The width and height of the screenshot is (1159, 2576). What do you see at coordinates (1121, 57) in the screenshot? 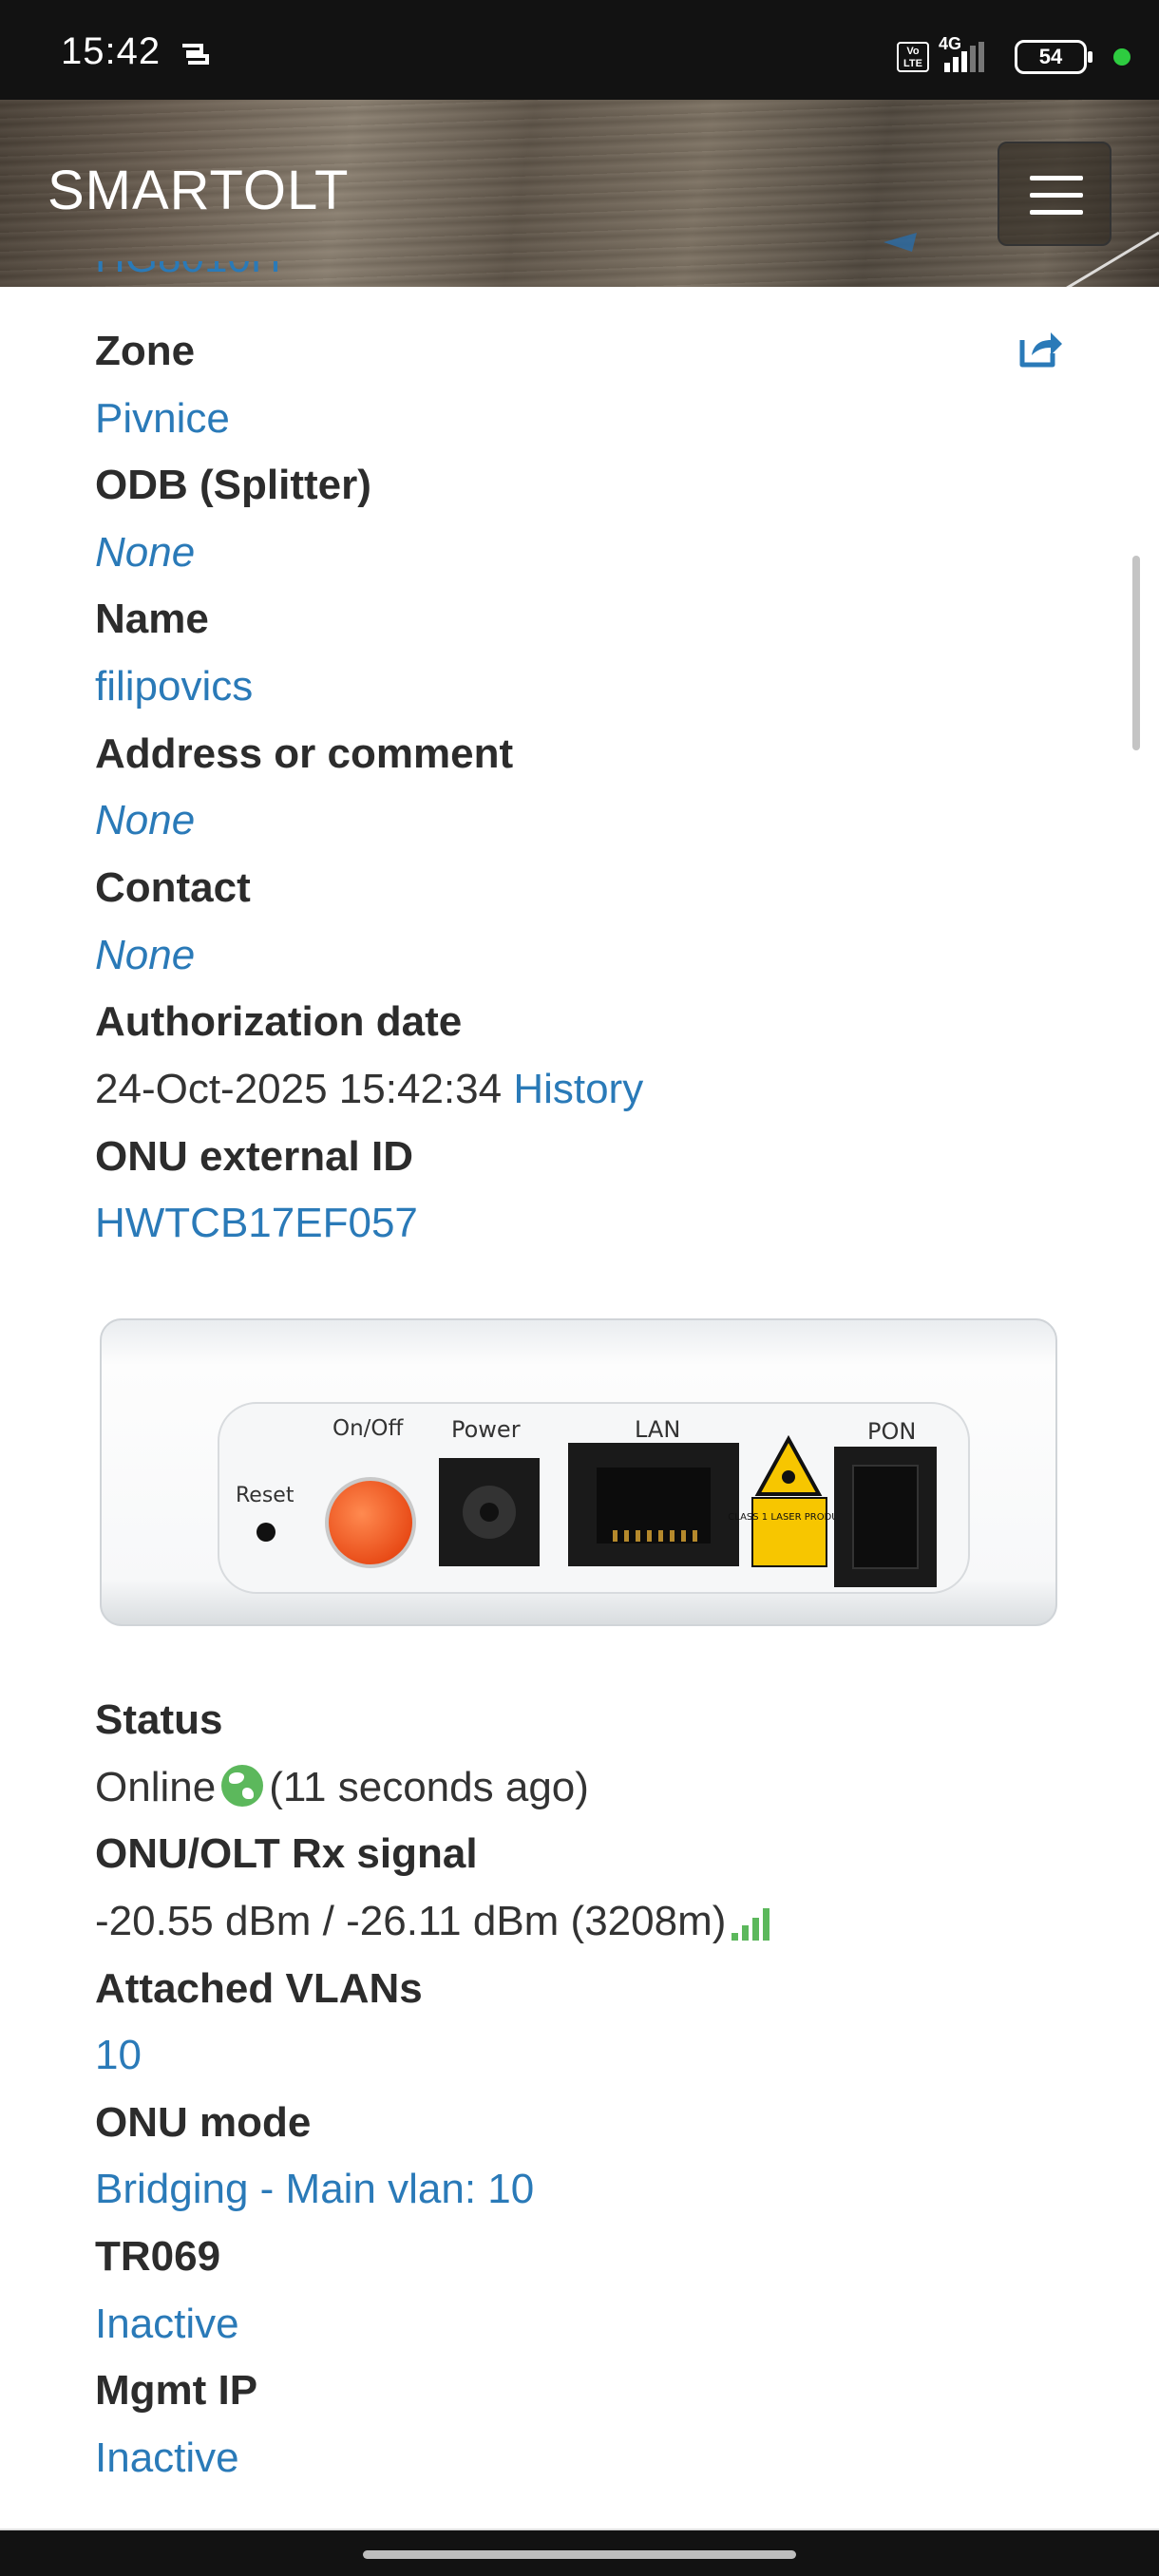
I see `privacy-indicator-dot` at bounding box center [1121, 57].